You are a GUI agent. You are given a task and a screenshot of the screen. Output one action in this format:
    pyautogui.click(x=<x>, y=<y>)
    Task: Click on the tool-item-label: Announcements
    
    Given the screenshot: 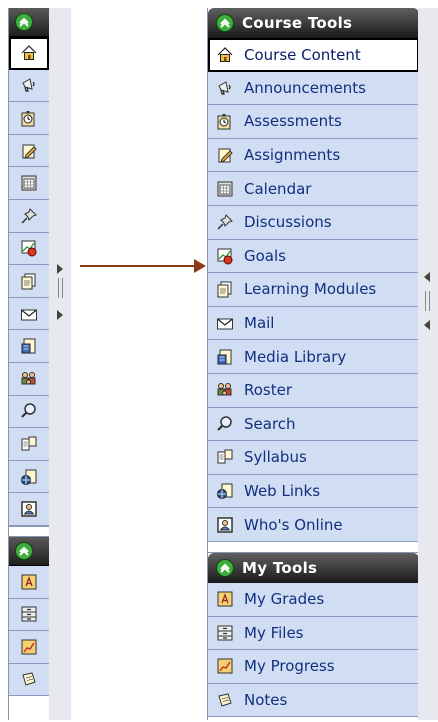 What is the action you would take?
    pyautogui.click(x=305, y=87)
    